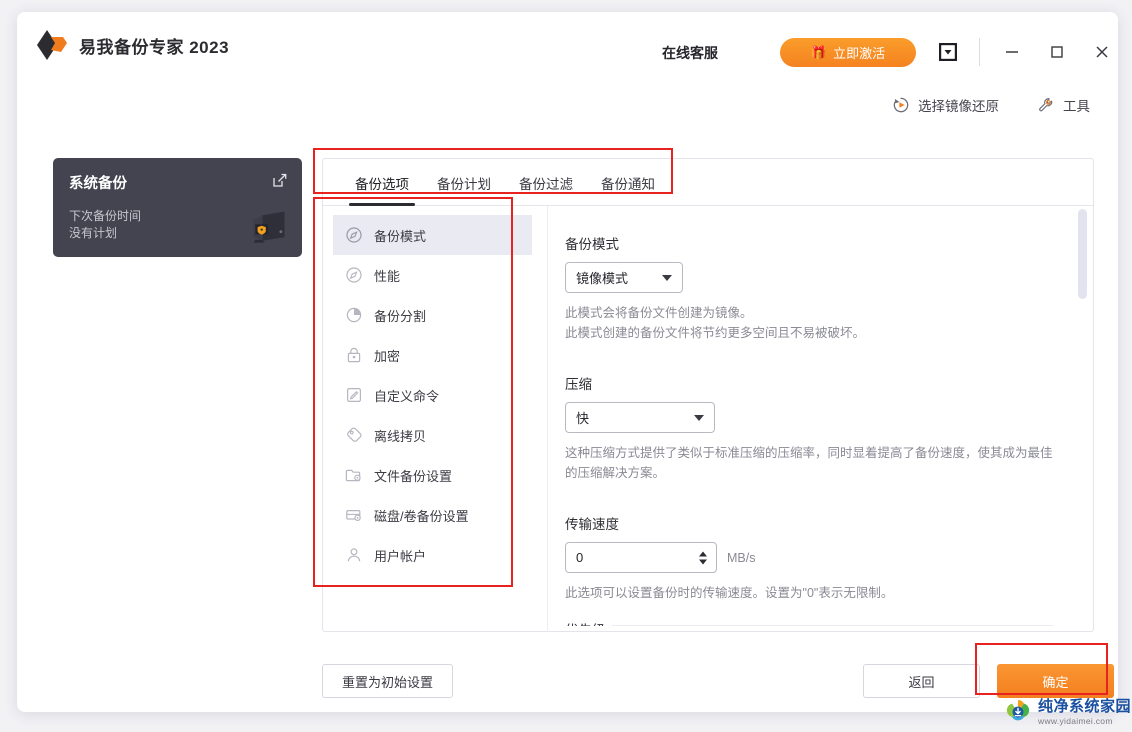 This screenshot has width=1132, height=732. I want to click on sidebar-item-label: 用户帐户, so click(400, 556).